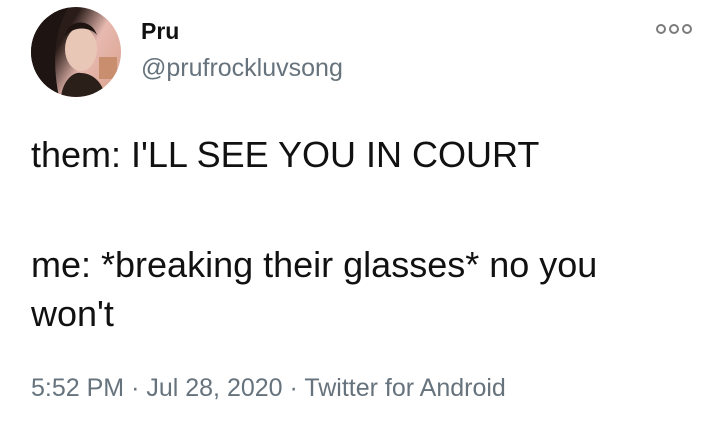 The height and width of the screenshot is (431, 720). Describe the element at coordinates (72, 313) in the screenshot. I see `tweet-text-line: won't` at that location.